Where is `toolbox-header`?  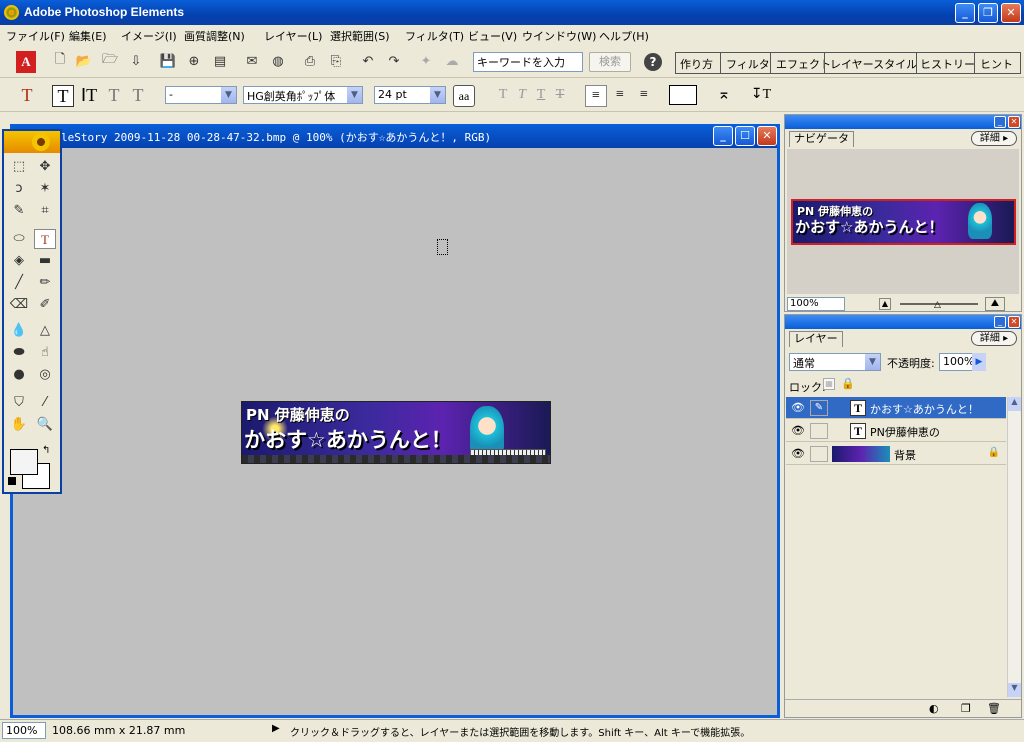 toolbox-header is located at coordinates (32, 142).